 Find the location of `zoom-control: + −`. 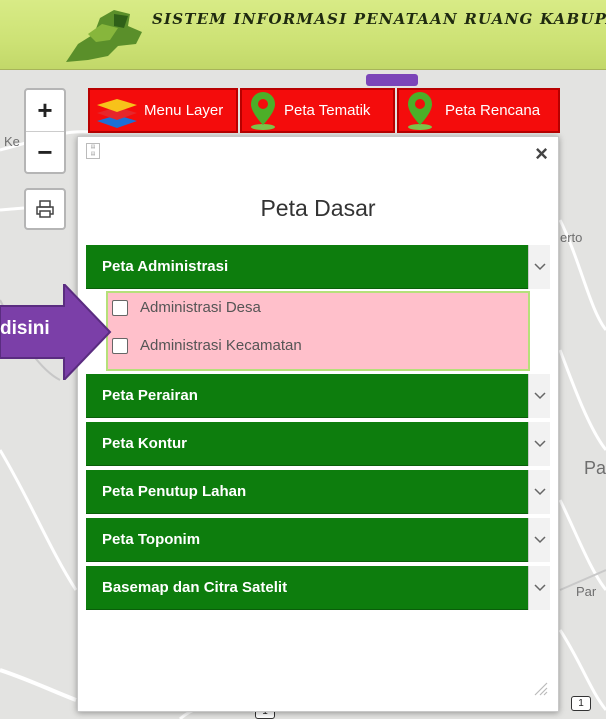

zoom-control: + − is located at coordinates (45, 131).